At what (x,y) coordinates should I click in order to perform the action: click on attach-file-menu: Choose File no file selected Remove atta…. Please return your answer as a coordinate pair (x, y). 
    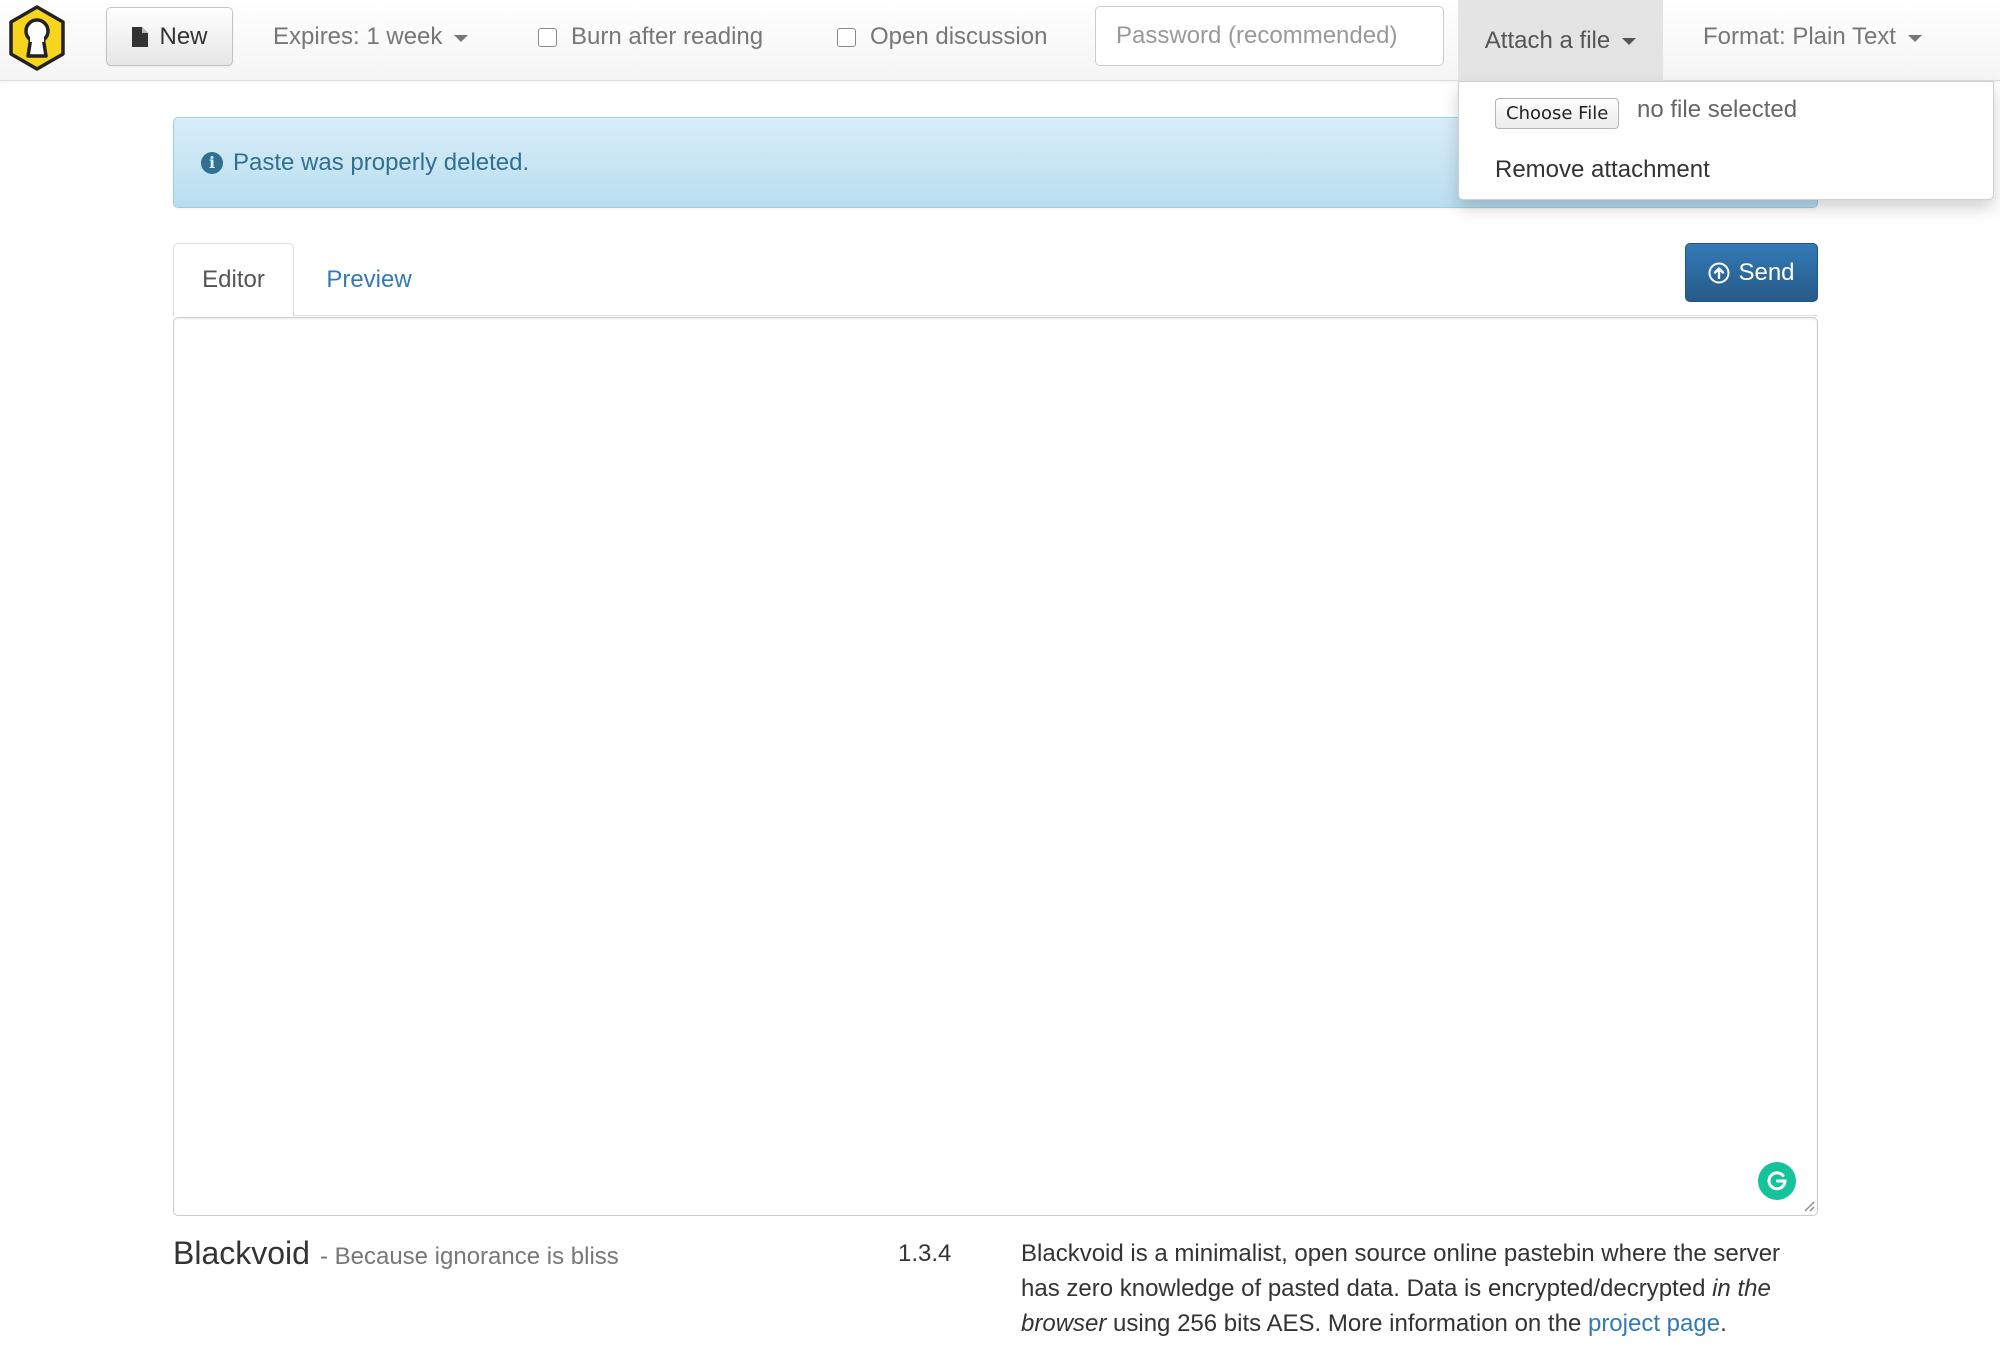
    Looking at the image, I should click on (1726, 140).